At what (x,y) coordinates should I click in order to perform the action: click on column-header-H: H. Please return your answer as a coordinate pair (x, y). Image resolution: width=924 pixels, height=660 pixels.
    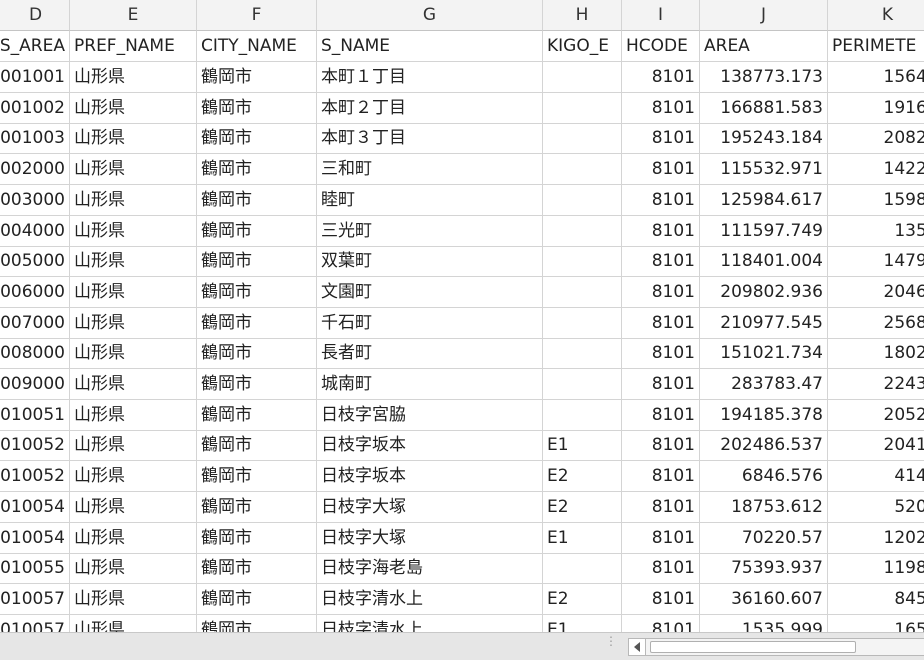
    Looking at the image, I should click on (582, 15).